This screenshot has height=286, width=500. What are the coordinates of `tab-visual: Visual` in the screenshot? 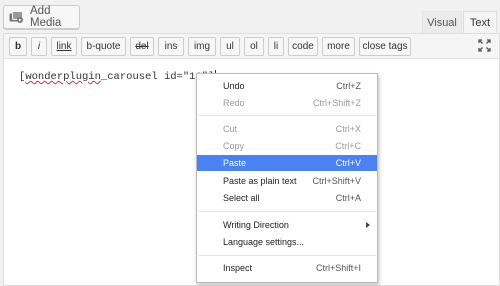 It's located at (442, 22).